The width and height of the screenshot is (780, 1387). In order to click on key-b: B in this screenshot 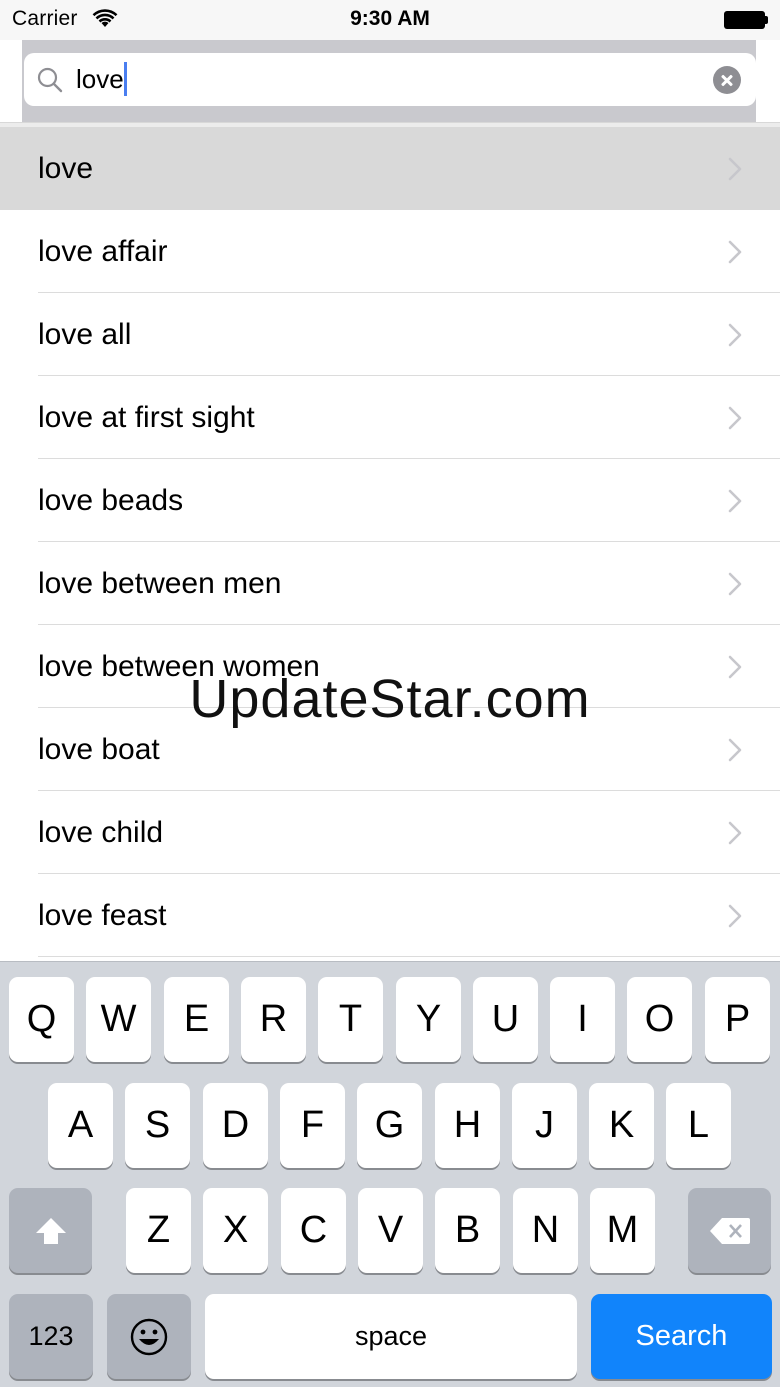, I will do `click(467, 1230)`.